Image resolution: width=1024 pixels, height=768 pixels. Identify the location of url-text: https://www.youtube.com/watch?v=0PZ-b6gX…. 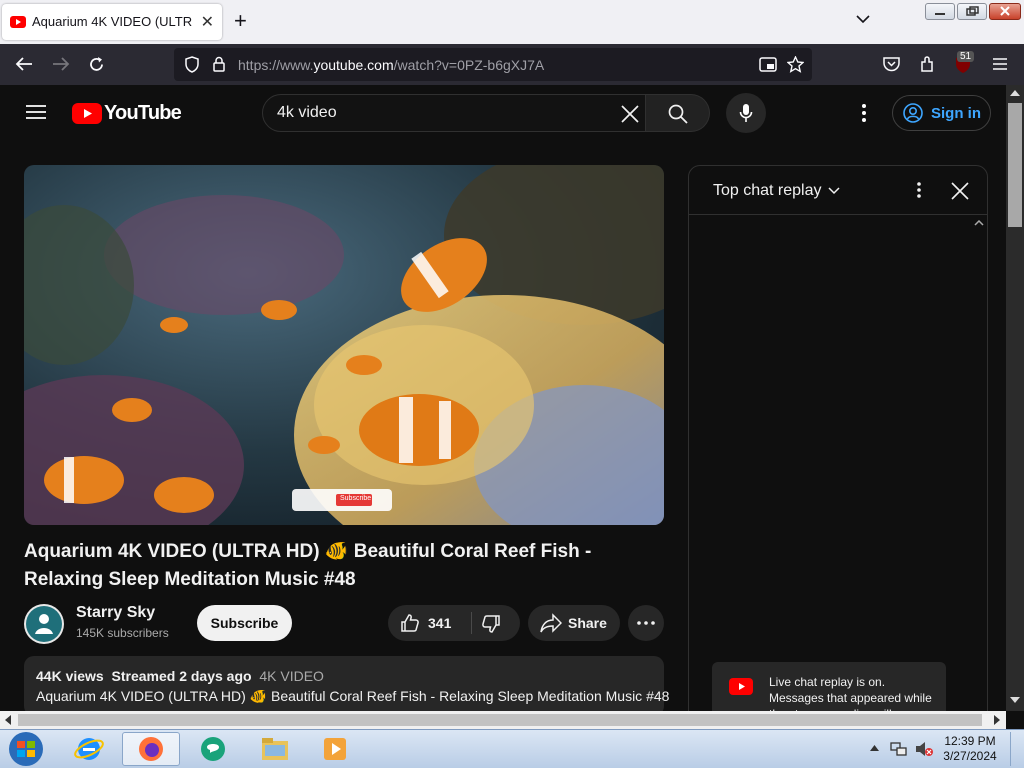
(391, 65).